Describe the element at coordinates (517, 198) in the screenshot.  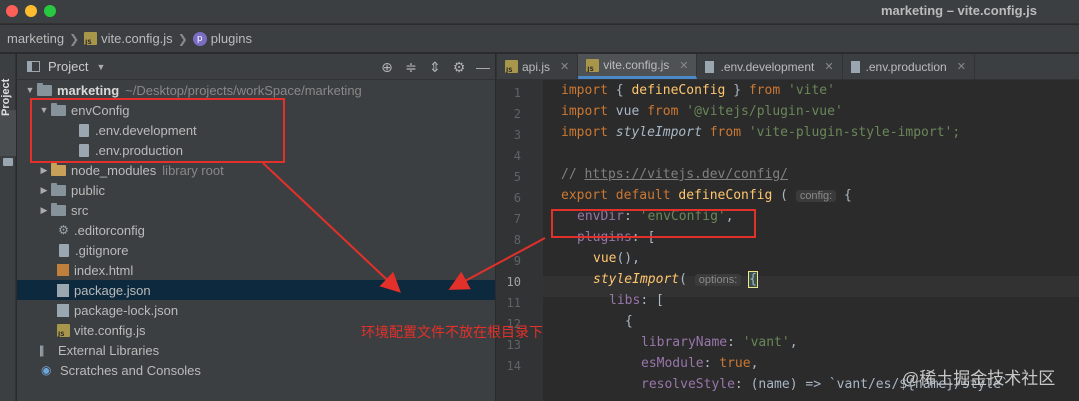
I see `line-number: 6` at that location.